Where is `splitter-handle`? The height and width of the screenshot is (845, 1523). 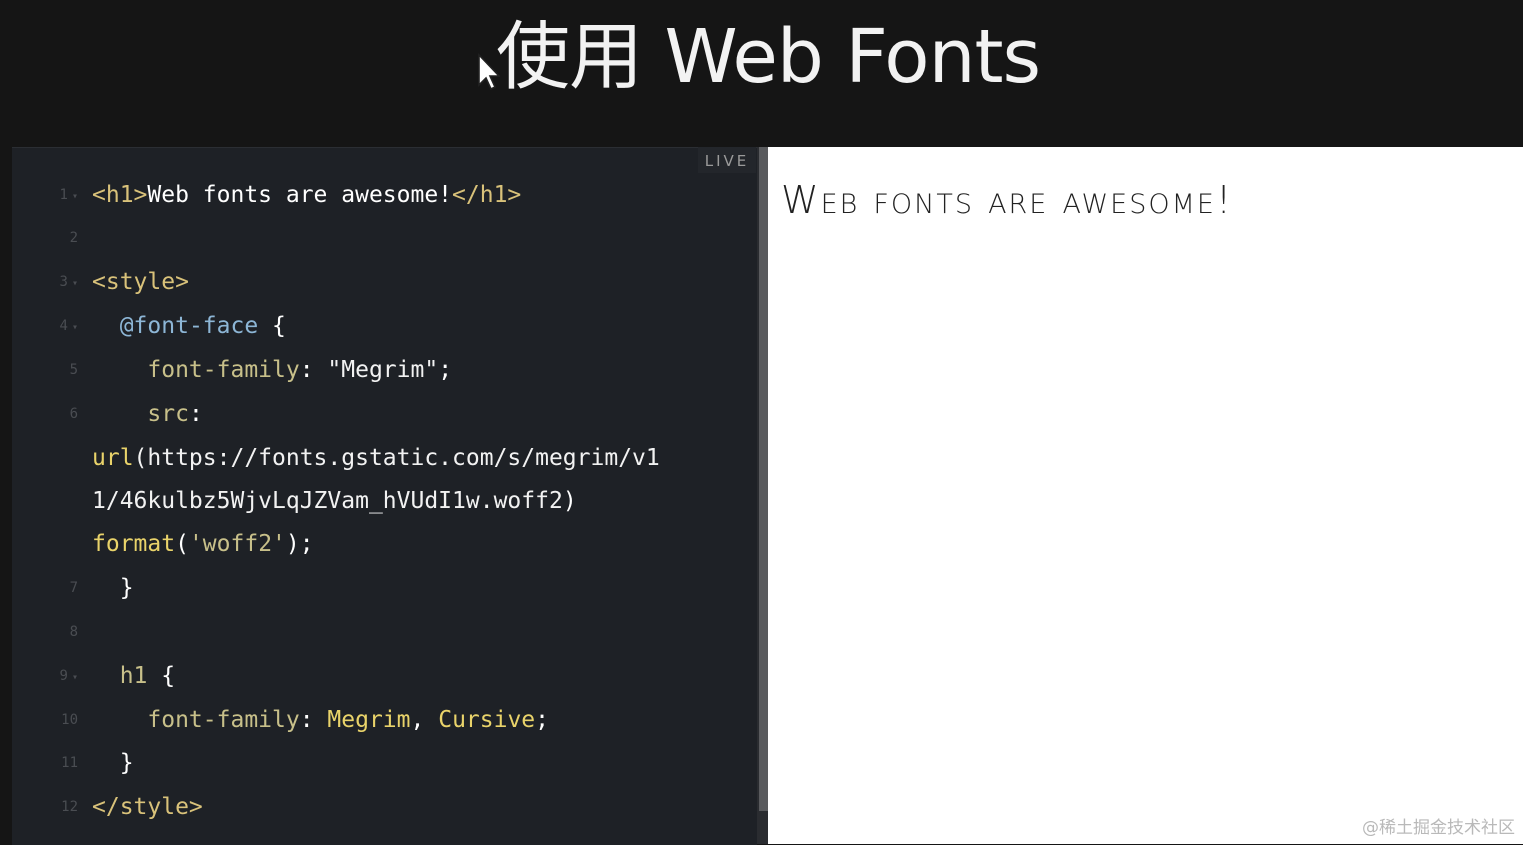 splitter-handle is located at coordinates (763, 479).